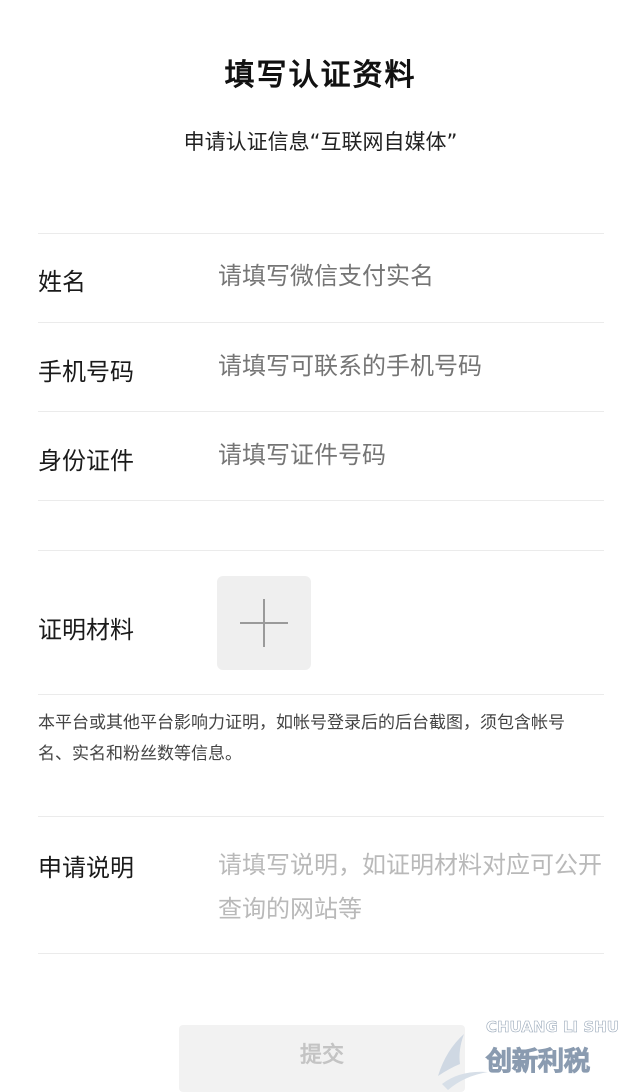 The height and width of the screenshot is (1092, 641). Describe the element at coordinates (62, 282) in the screenshot. I see `name-label: 姓名` at that location.